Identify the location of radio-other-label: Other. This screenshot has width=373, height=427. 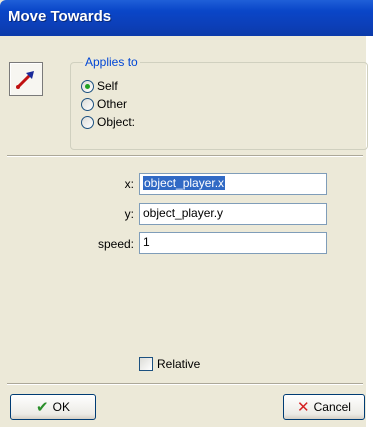
(112, 104).